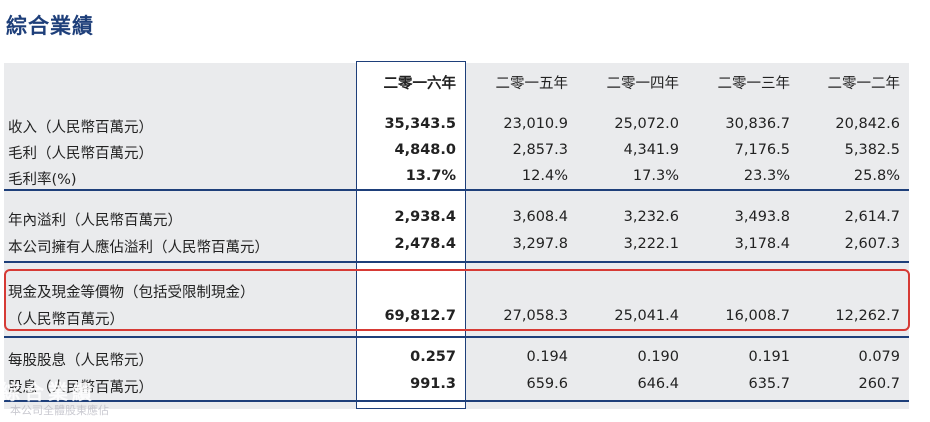 Image resolution: width=930 pixels, height=422 pixels. Describe the element at coordinates (769, 357) in the screenshot. I see `cell-value: 0.191` at that location.